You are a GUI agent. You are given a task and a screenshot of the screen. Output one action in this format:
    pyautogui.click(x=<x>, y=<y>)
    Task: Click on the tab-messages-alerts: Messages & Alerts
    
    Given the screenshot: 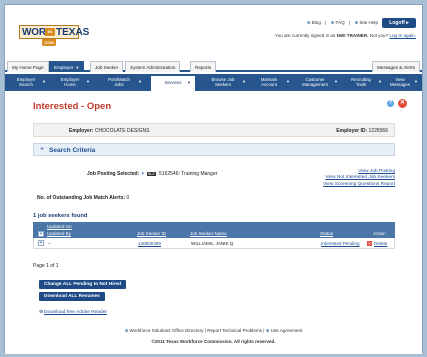 What is the action you would take?
    pyautogui.click(x=395, y=66)
    